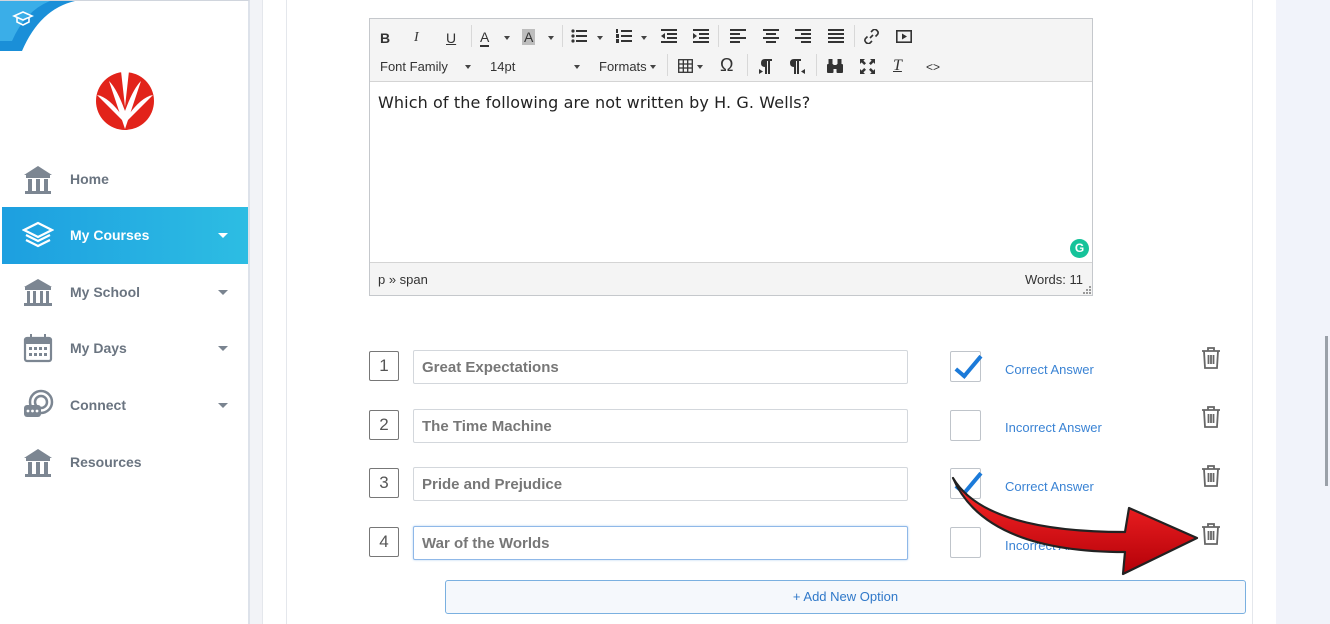  I want to click on grammarly-icon: G, so click(1079, 248).